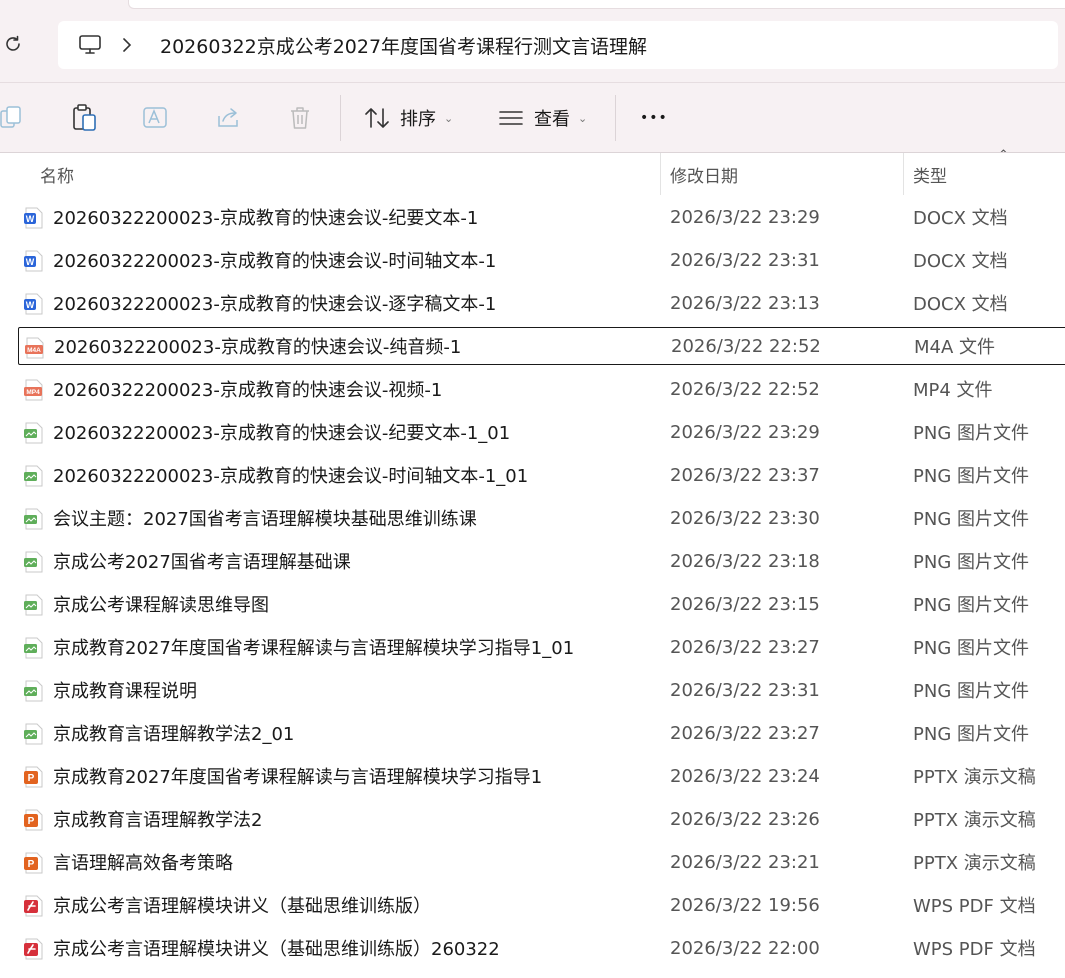  What do you see at coordinates (242, 906) in the screenshot?
I see `file-name: 京成公考言语理解模块讲义（基础思维训练版）` at bounding box center [242, 906].